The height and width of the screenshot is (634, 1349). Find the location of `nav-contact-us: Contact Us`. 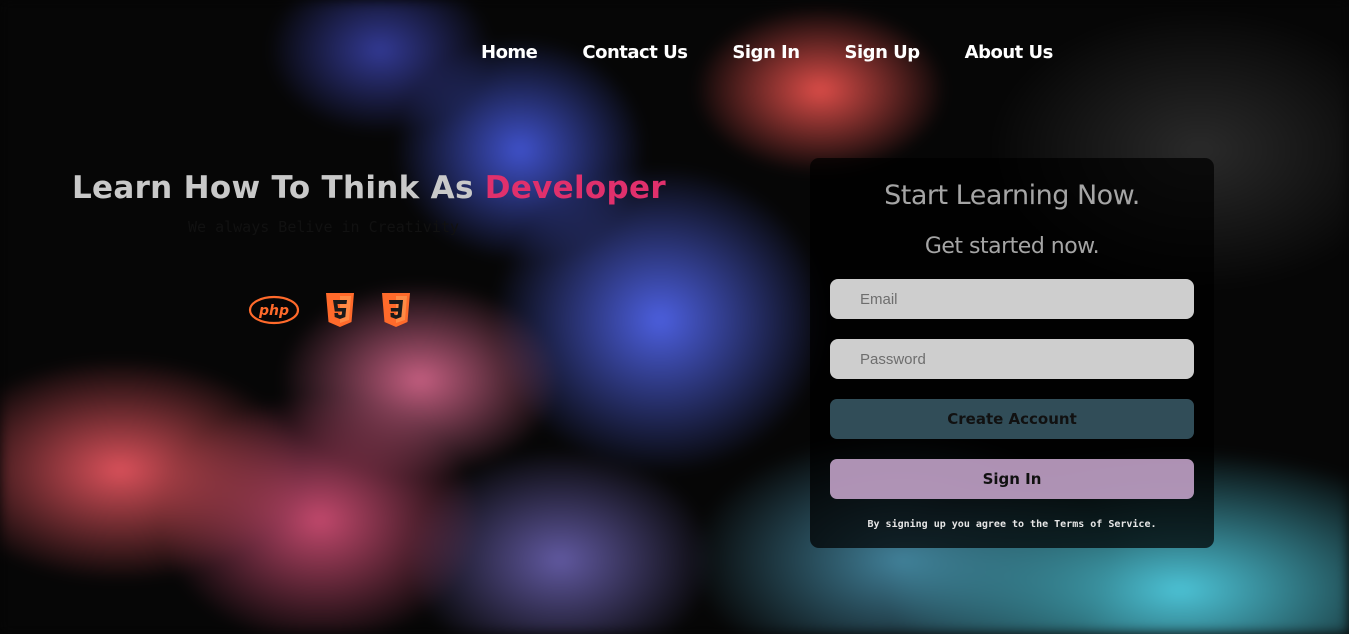

nav-contact-us: Contact Us is located at coordinates (635, 52).